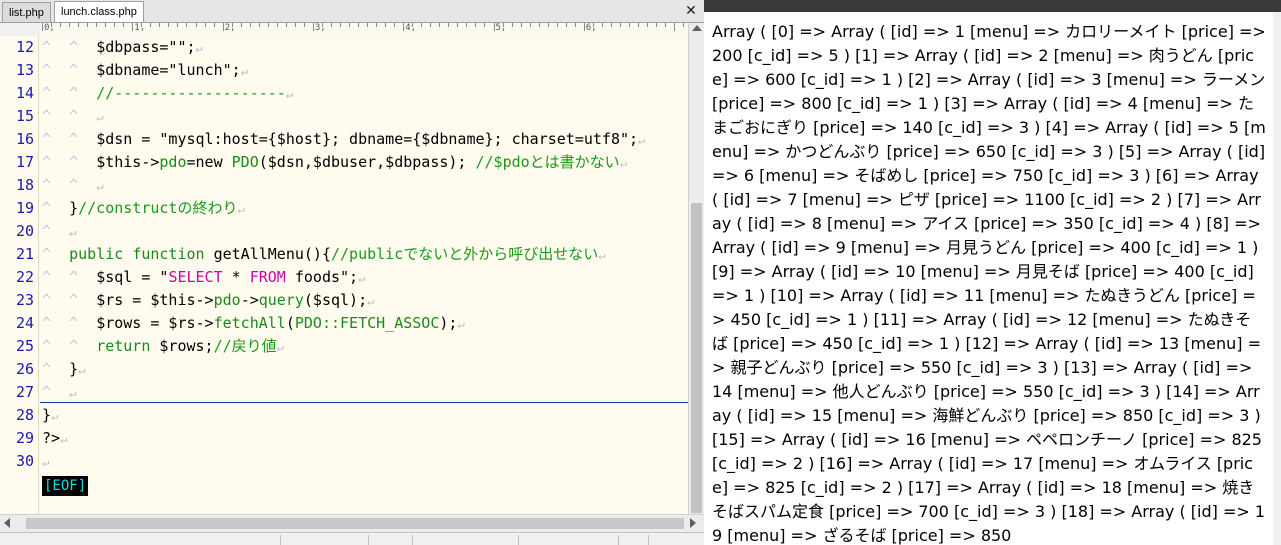 This screenshot has height=545, width=1281. I want to click on code-token: *, so click(236, 277).